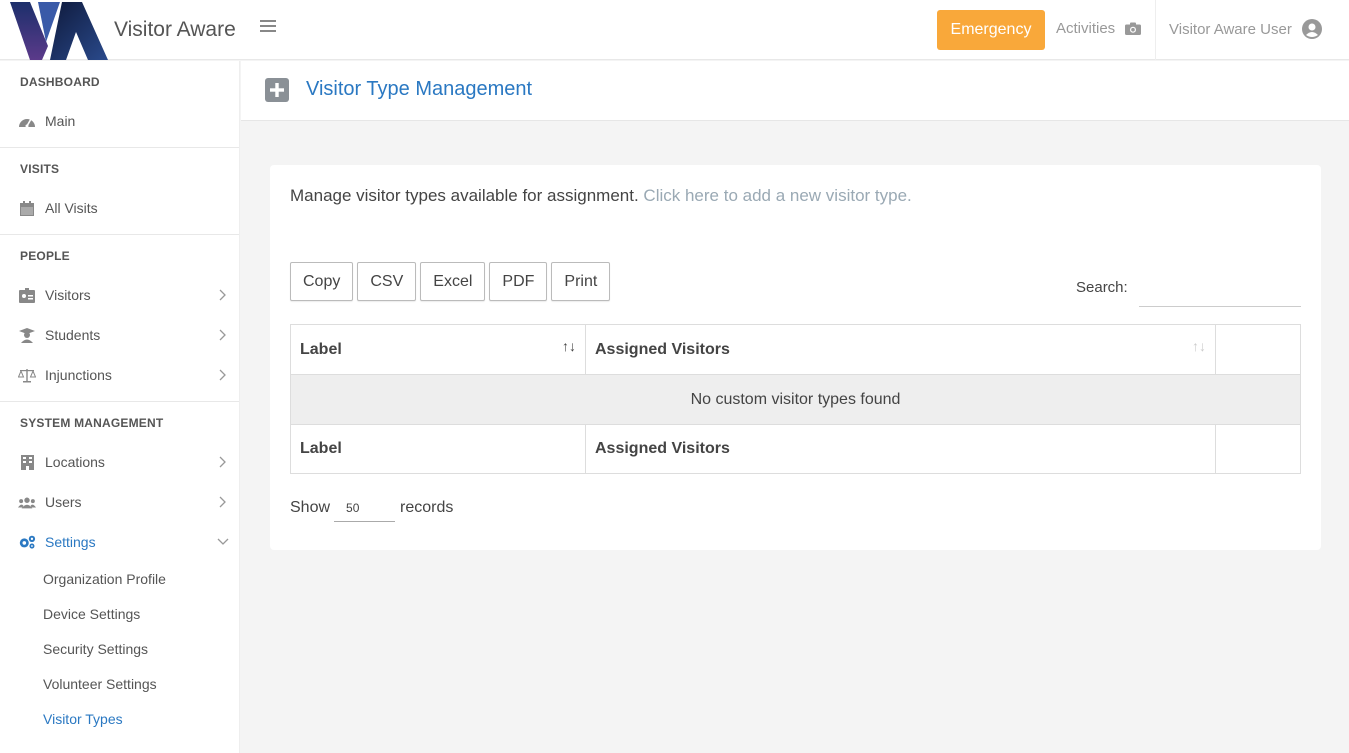  Describe the element at coordinates (27, 121) in the screenshot. I see `dashboard-gauge-icon` at that location.